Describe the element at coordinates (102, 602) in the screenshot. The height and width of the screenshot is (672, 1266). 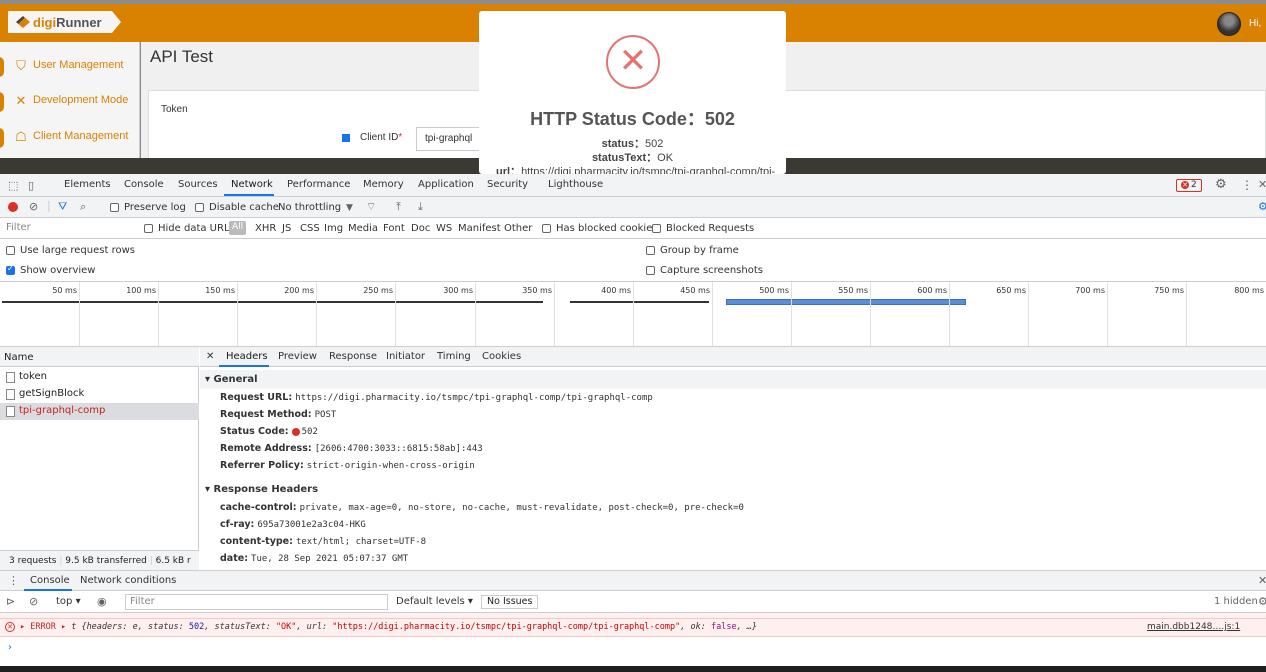
I see `eye-icon: ◉` at that location.